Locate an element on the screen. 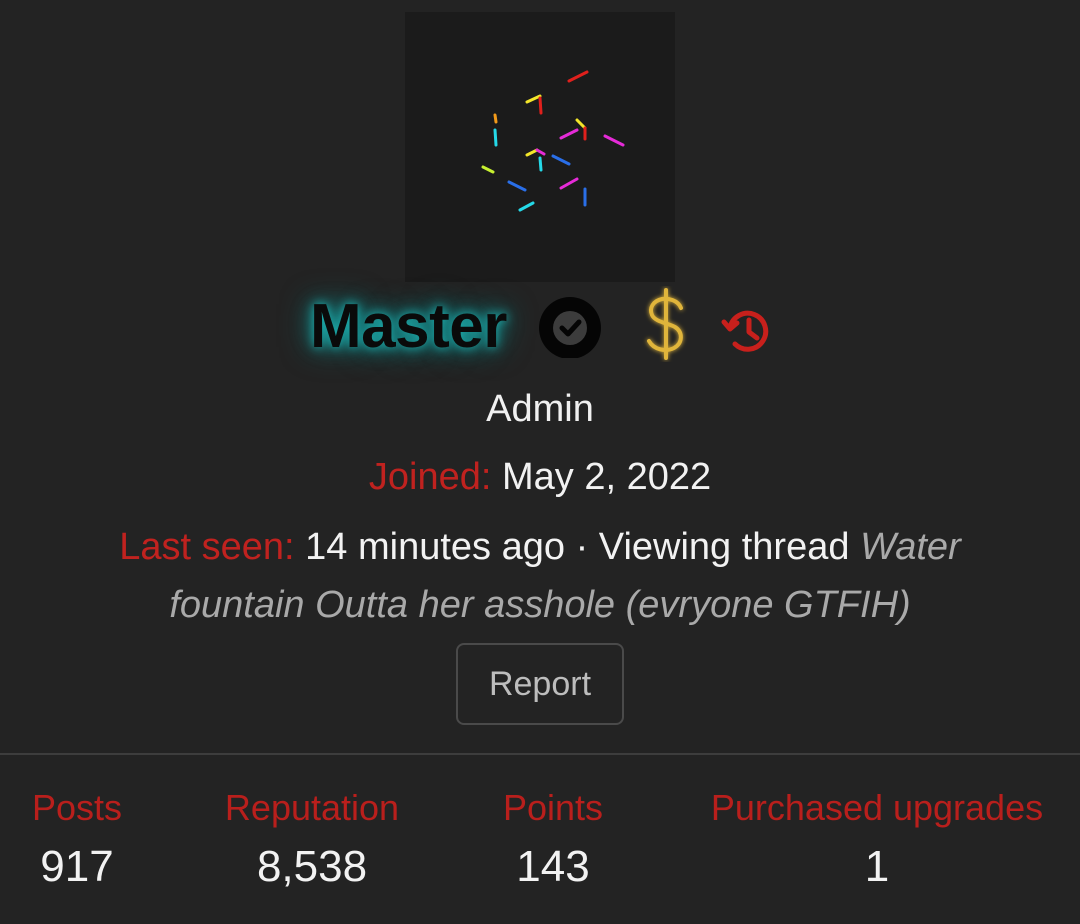 The height and width of the screenshot is (924, 1080). joined-label: Joined: is located at coordinates (430, 477).